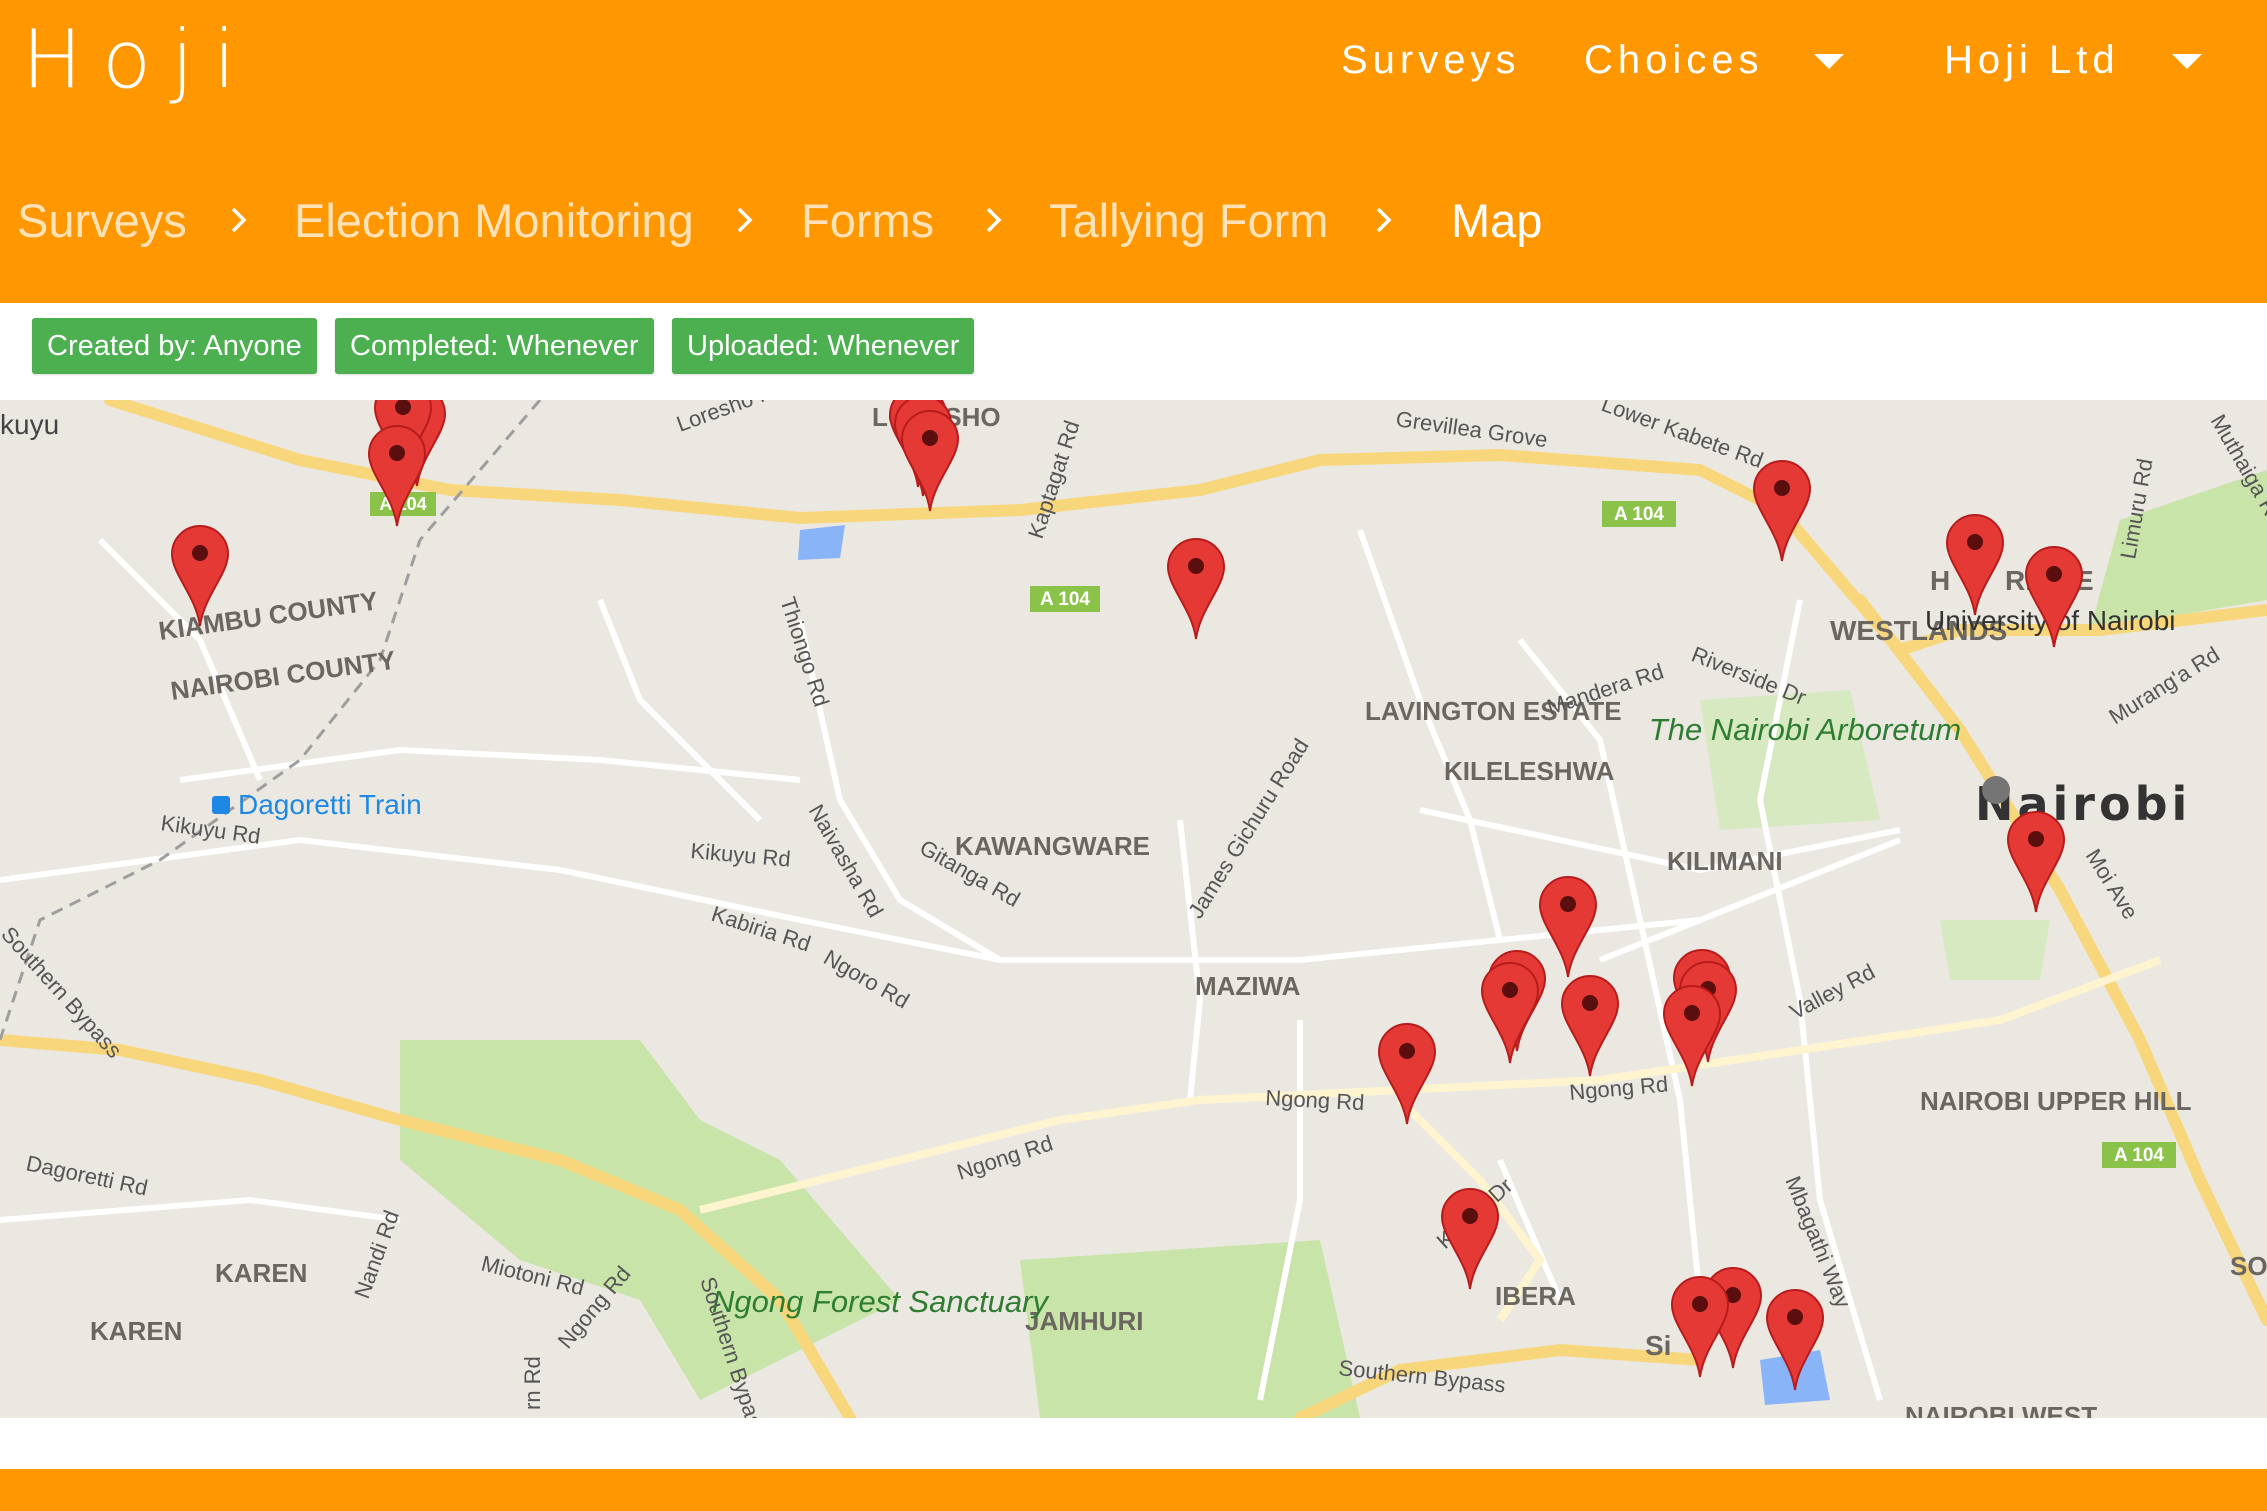 This screenshot has height=1511, width=2267. I want to click on map-label: MAZIWA, so click(1248, 986).